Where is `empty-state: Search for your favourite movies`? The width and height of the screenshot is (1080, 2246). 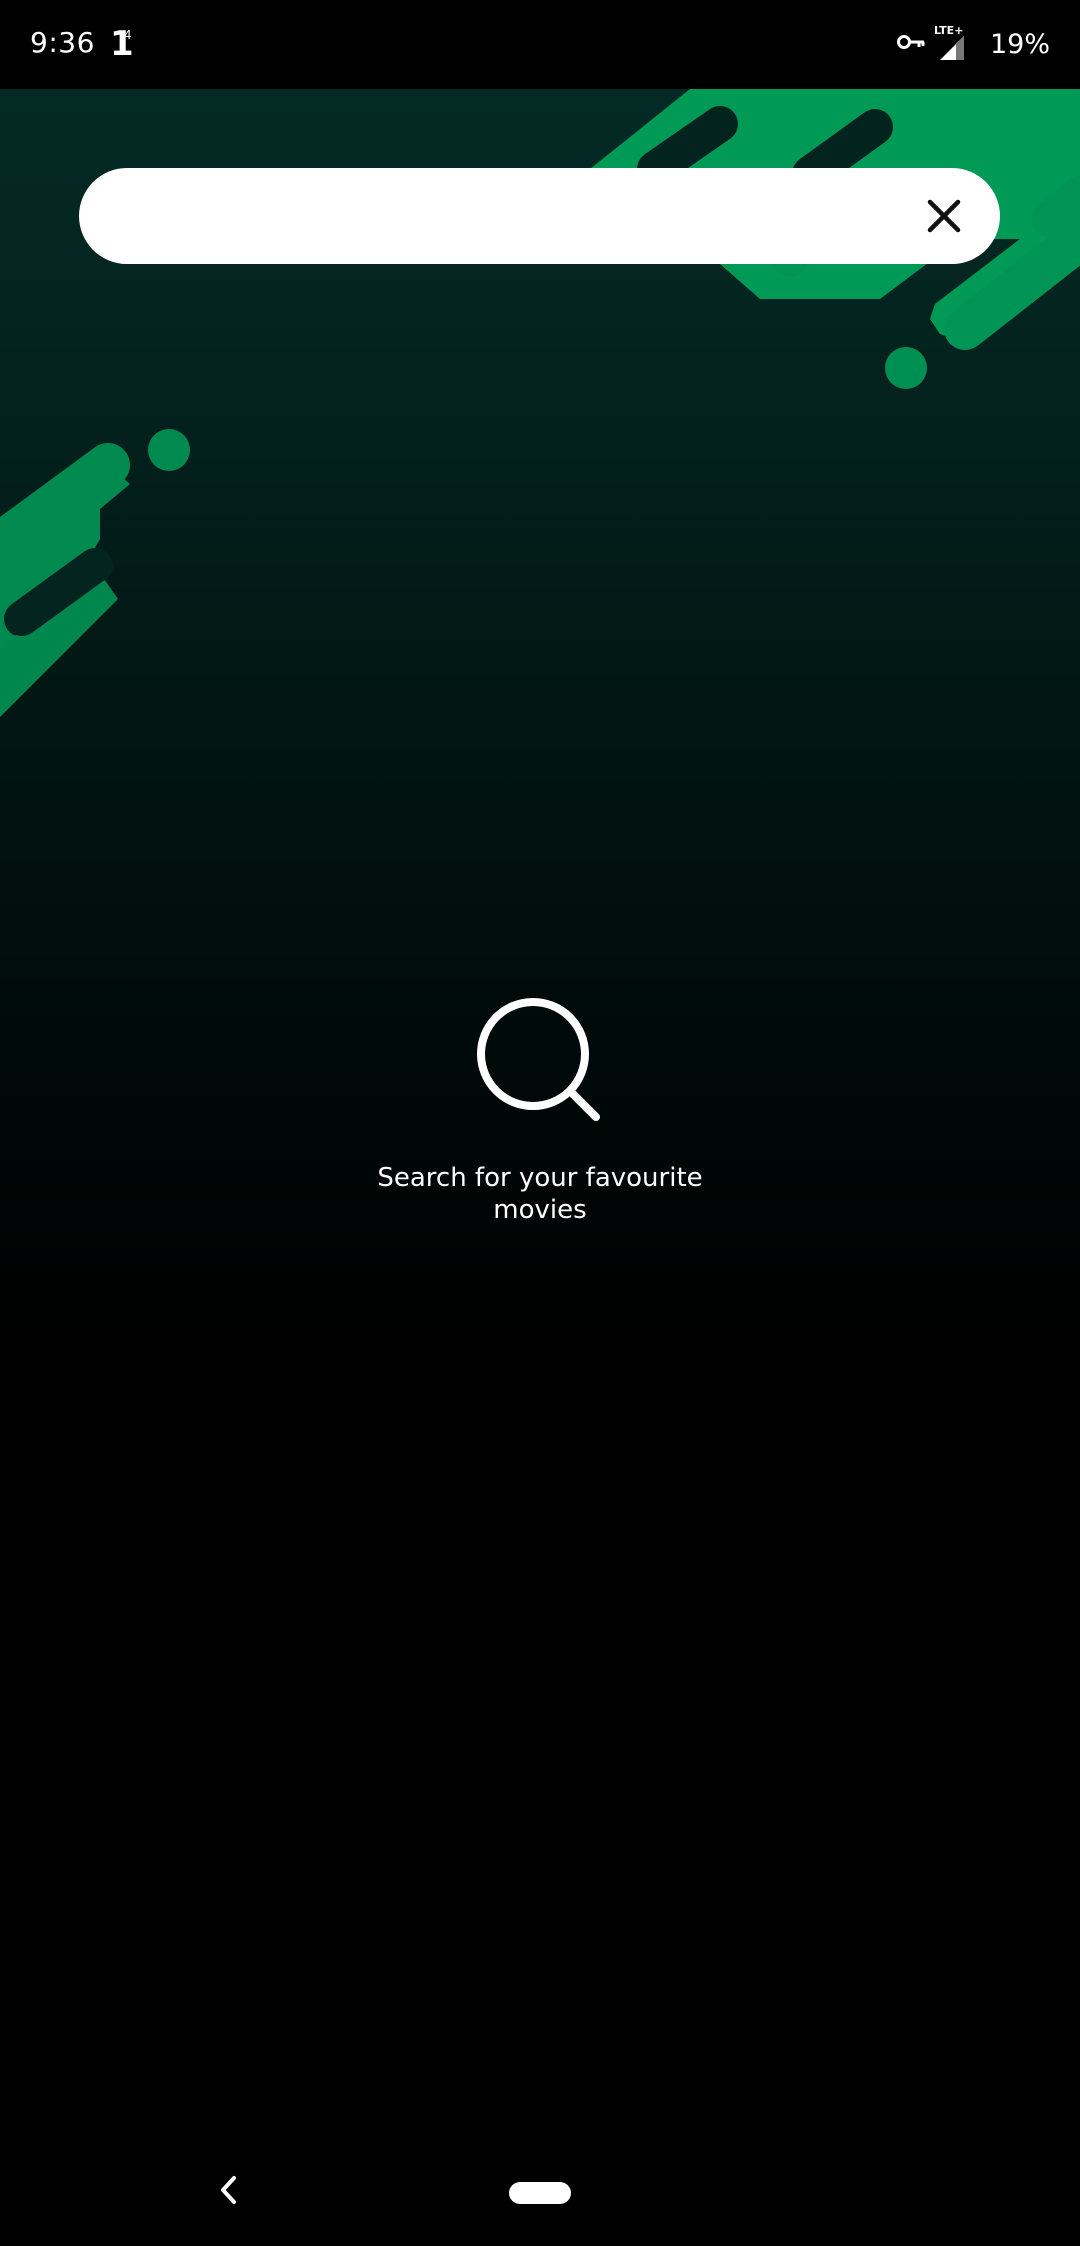
empty-state: Search for your favourite movies is located at coordinates (540, 1108).